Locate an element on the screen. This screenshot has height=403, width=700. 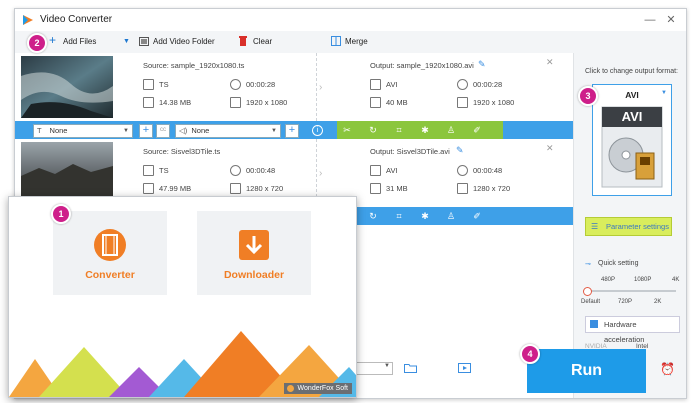
open-folder-icon is located at coordinates (410, 368).